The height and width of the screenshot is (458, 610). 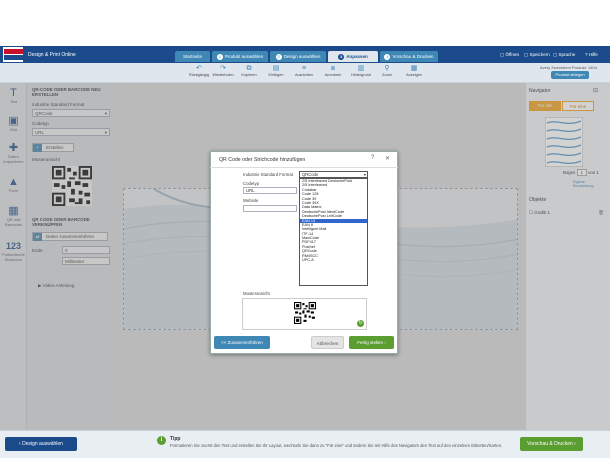 I want to click on dialog-format-select: QRCode ▾, so click(x=333, y=174).